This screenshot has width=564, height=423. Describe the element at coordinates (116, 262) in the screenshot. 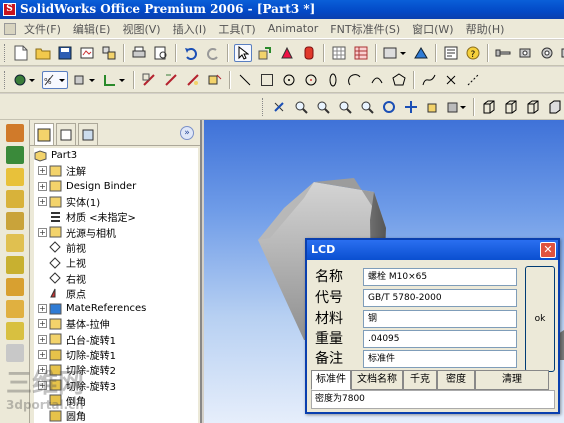

I see `tree-item: 上视` at that location.